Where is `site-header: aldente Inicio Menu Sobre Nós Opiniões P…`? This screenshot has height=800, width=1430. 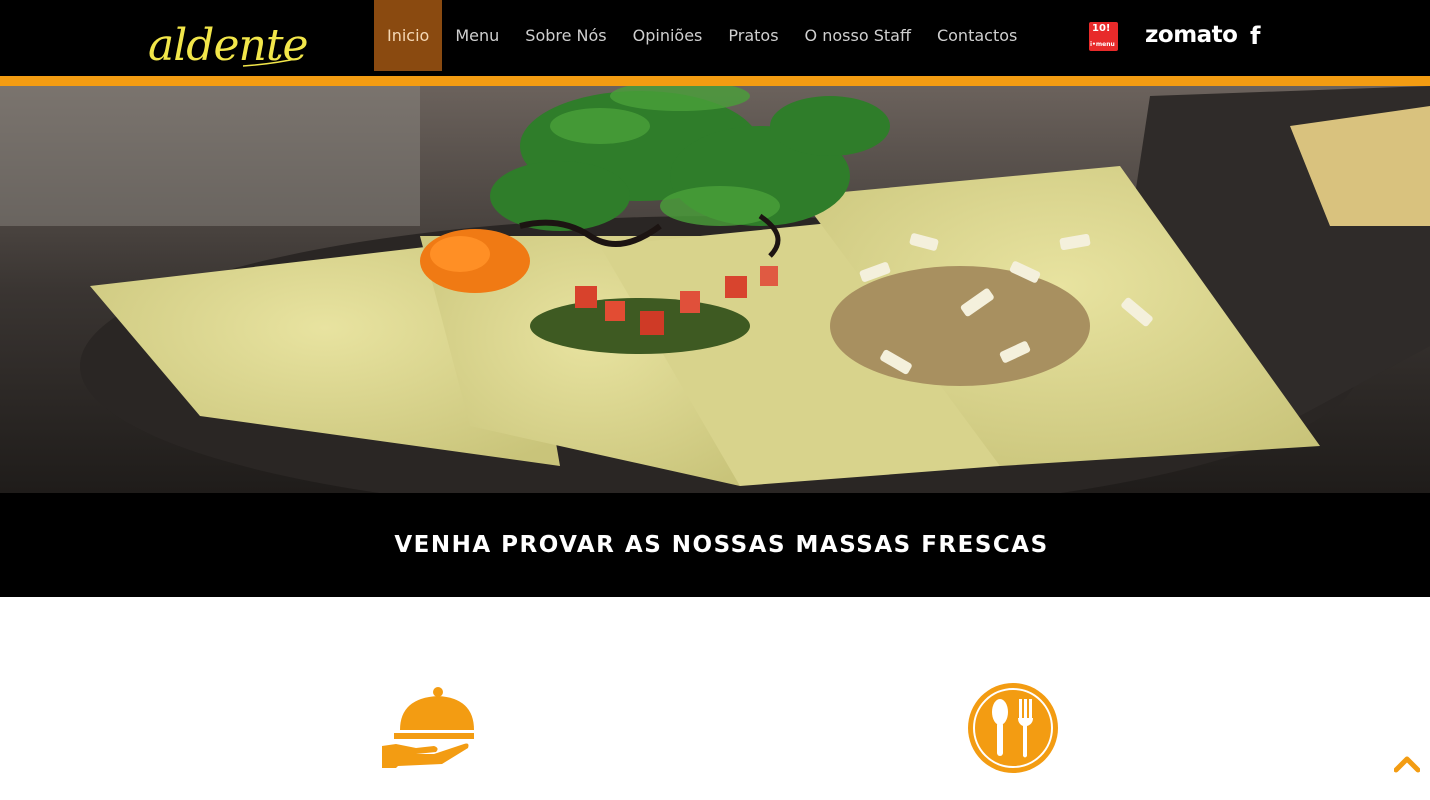 site-header: aldente Inicio Menu Sobre Nós Opiniões P… is located at coordinates (715, 38).